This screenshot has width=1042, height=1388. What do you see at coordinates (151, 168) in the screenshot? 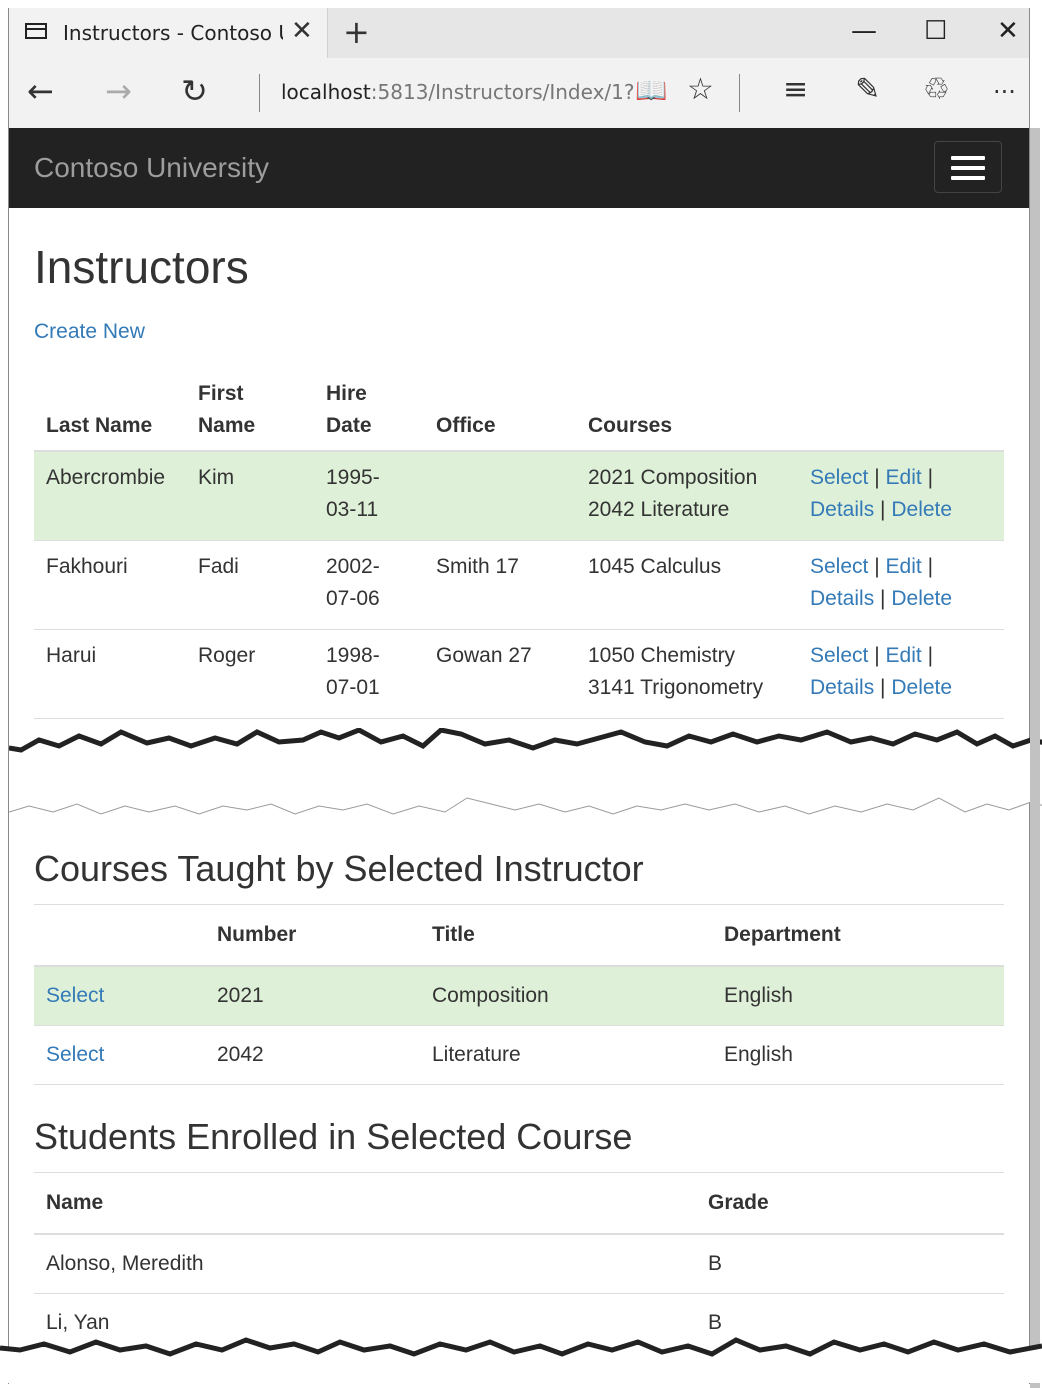
I see `brand-link: Contoso University` at bounding box center [151, 168].